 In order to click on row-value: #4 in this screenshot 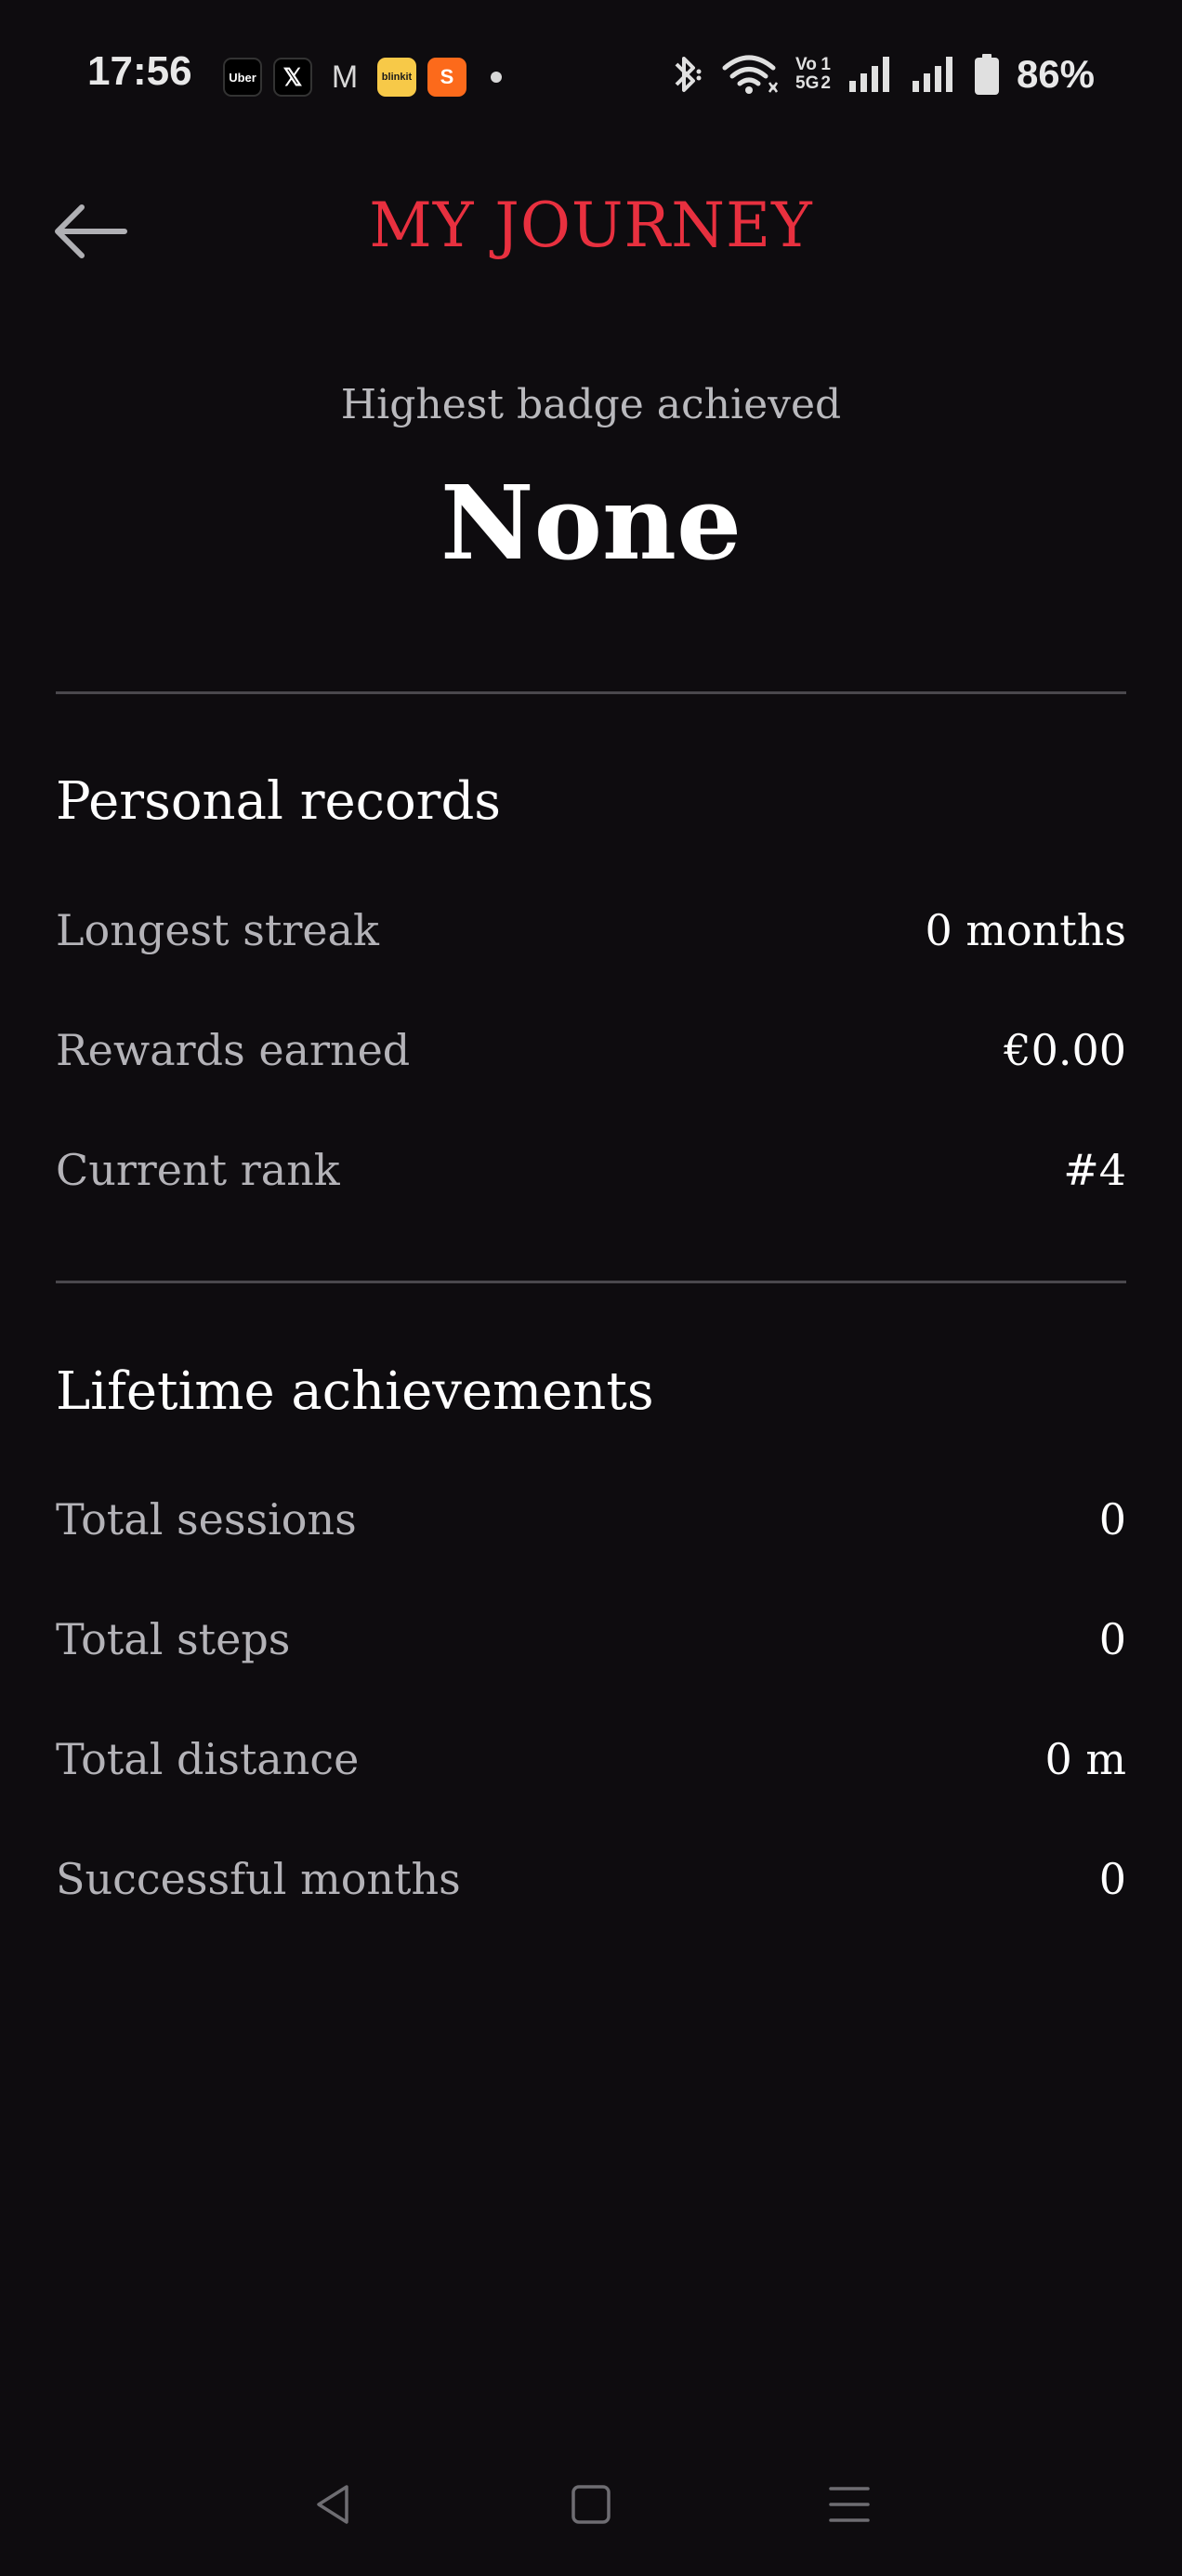, I will do `click(1094, 1170)`.